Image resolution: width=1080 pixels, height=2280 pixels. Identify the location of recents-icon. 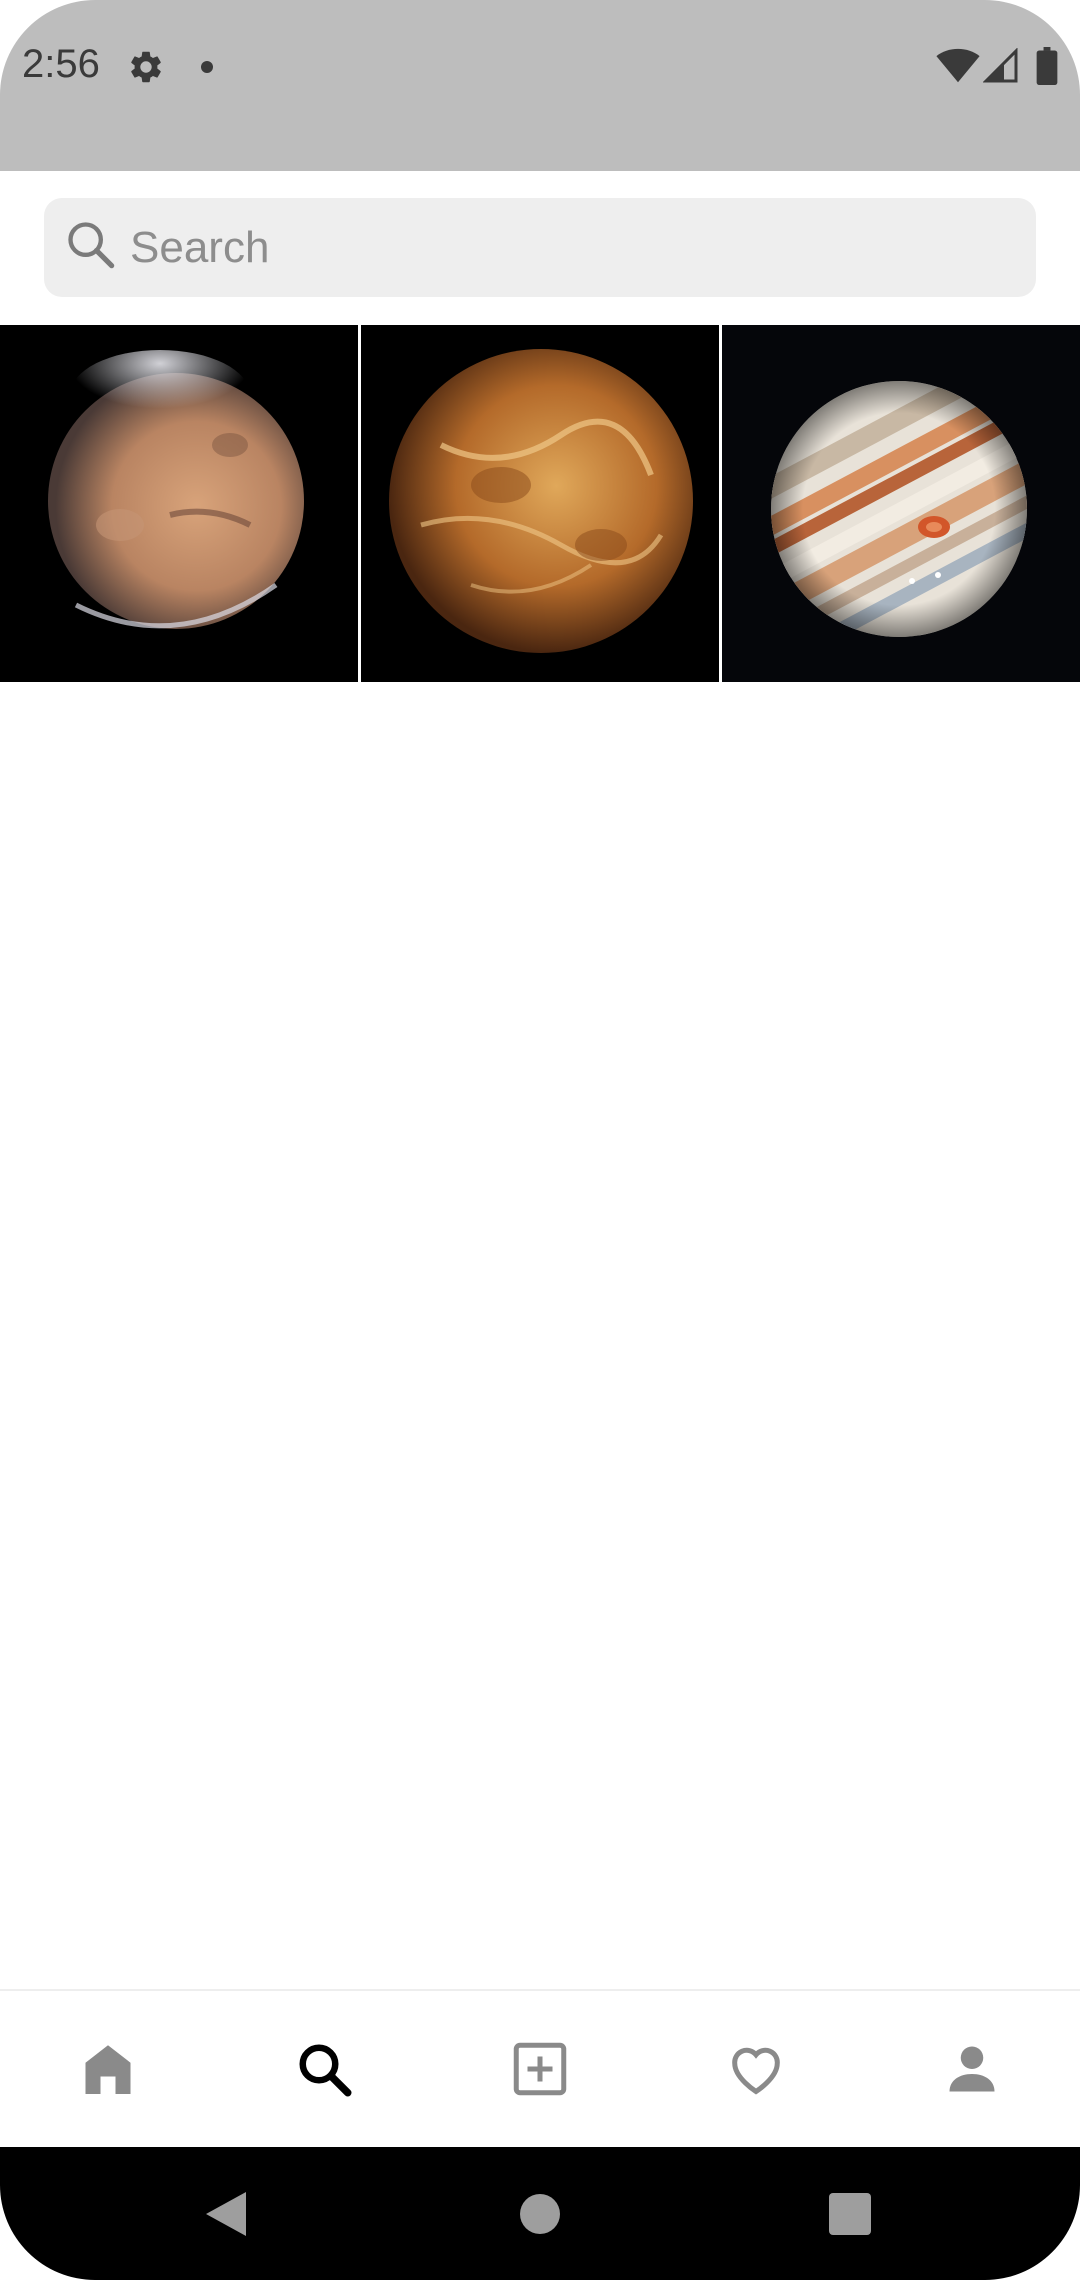
(850, 2213).